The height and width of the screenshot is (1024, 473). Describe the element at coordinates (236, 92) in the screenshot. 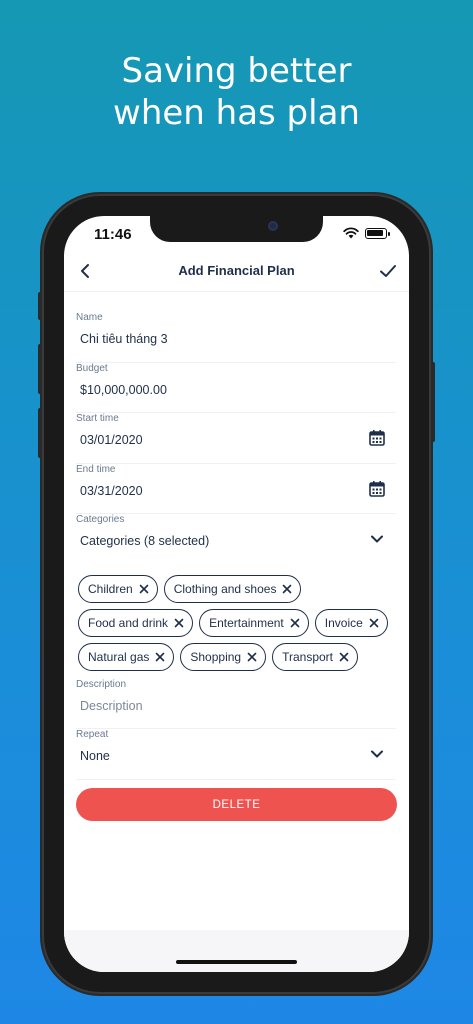

I see `promo-headline: Saving better when has plan` at that location.